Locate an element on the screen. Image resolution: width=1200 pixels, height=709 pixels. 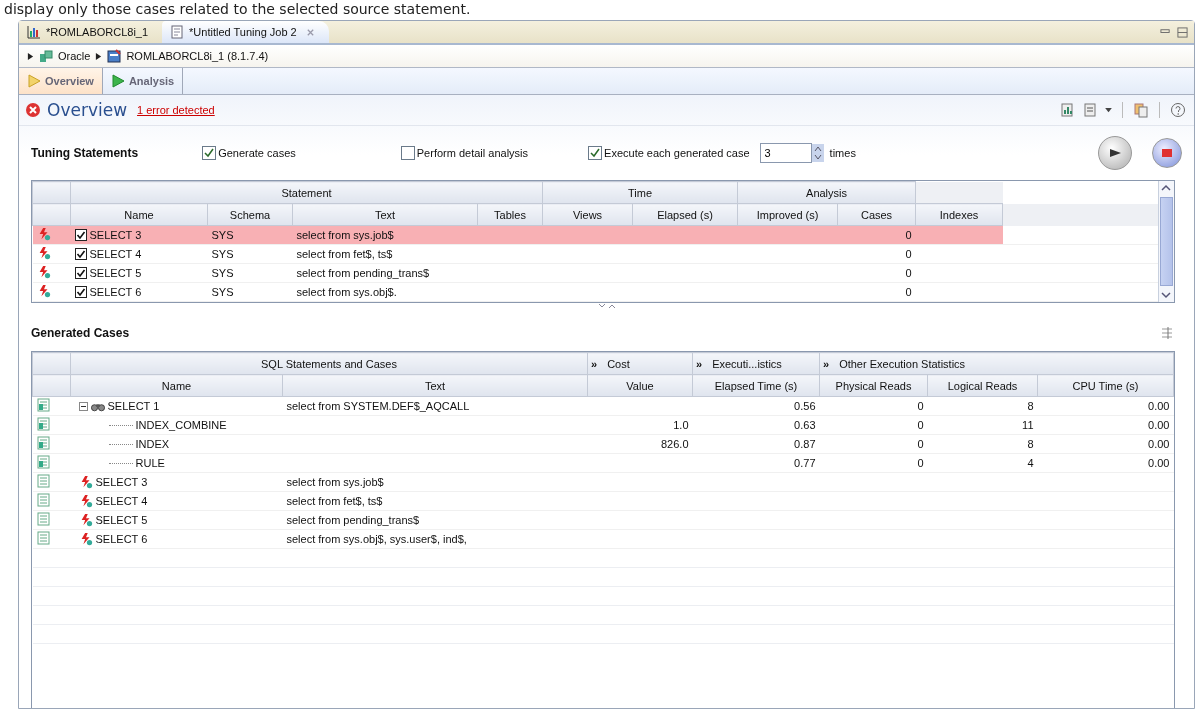
column-group-header: Analysis is located at coordinates (826, 192).